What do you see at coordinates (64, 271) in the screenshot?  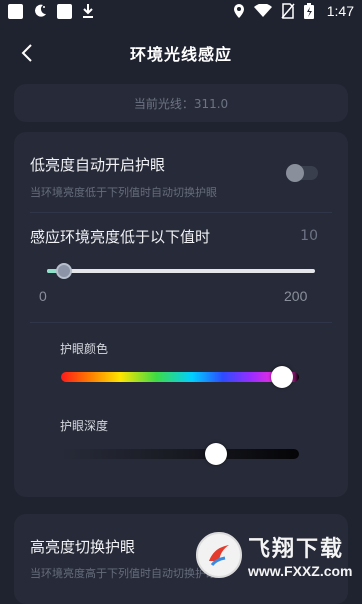 I see `threshold-slider-thumb` at bounding box center [64, 271].